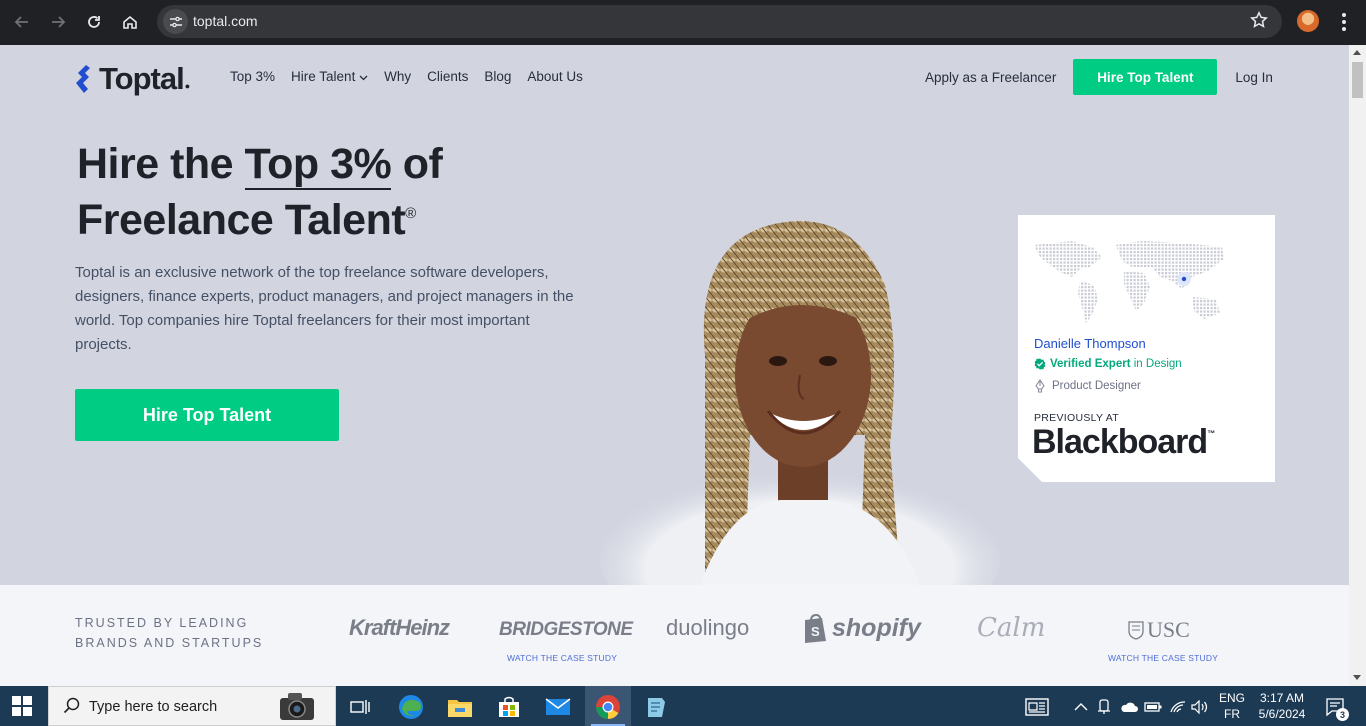 The image size is (1366, 726). Describe the element at coordinates (1153, 707) in the screenshot. I see `battery-icon` at that location.